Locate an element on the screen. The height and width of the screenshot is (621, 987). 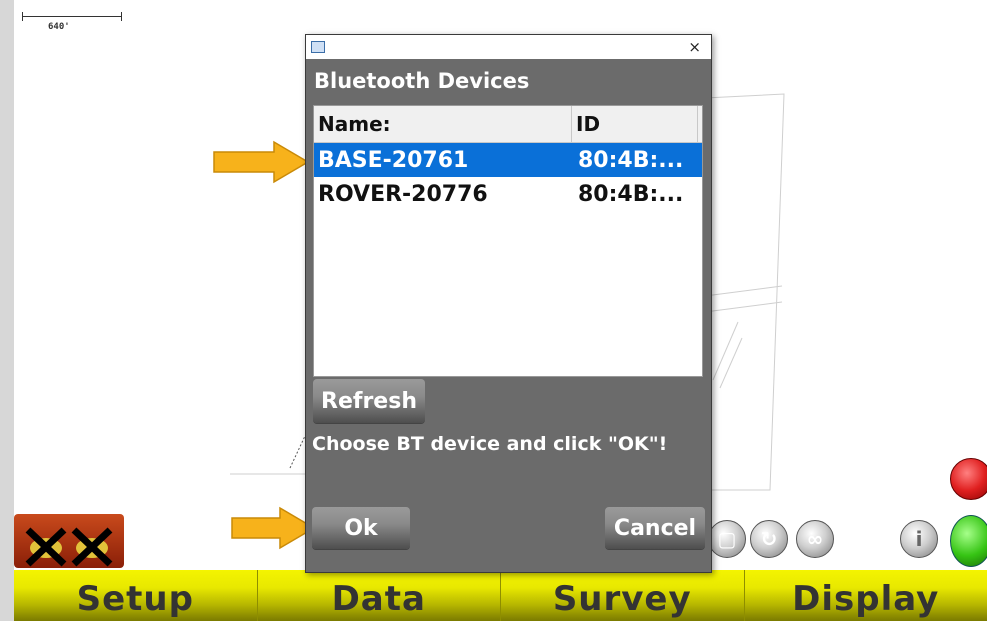
gps-disconnected-icon is located at coordinates (69, 547).